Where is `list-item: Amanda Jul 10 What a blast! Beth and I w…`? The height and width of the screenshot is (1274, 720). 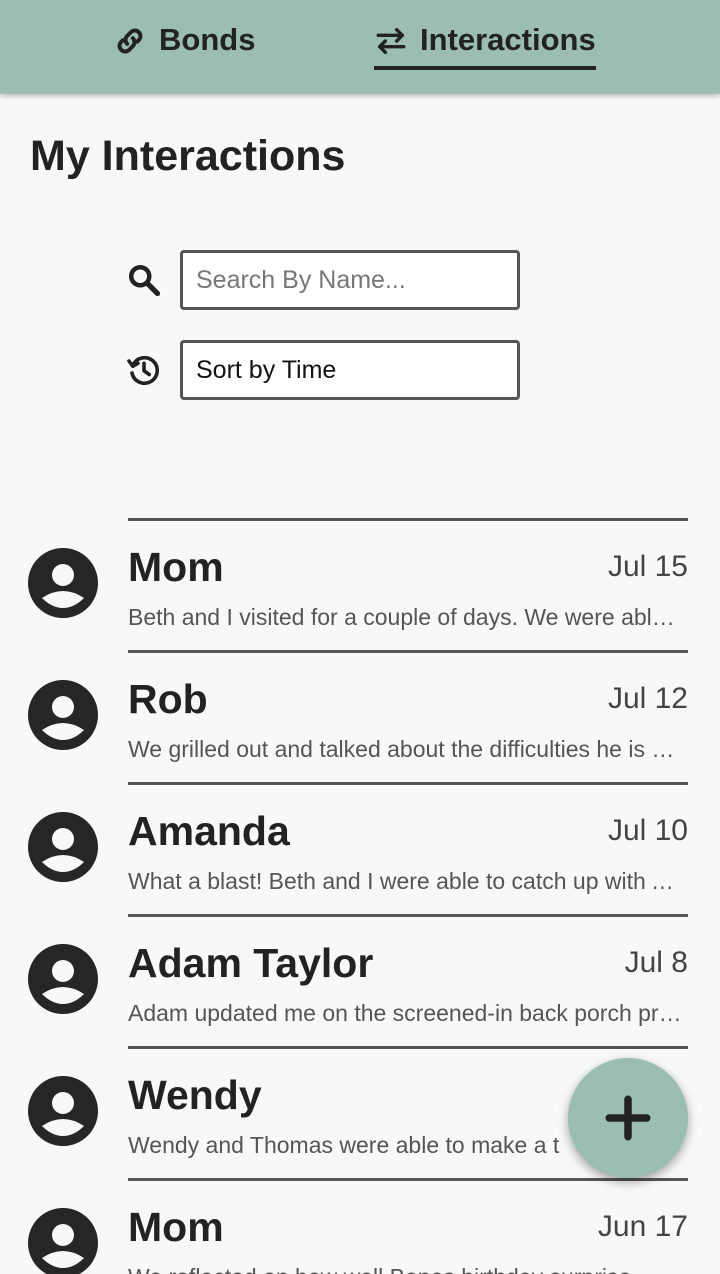
list-item: Amanda Jul 10 What a blast! Beth and I w… is located at coordinates (360, 848).